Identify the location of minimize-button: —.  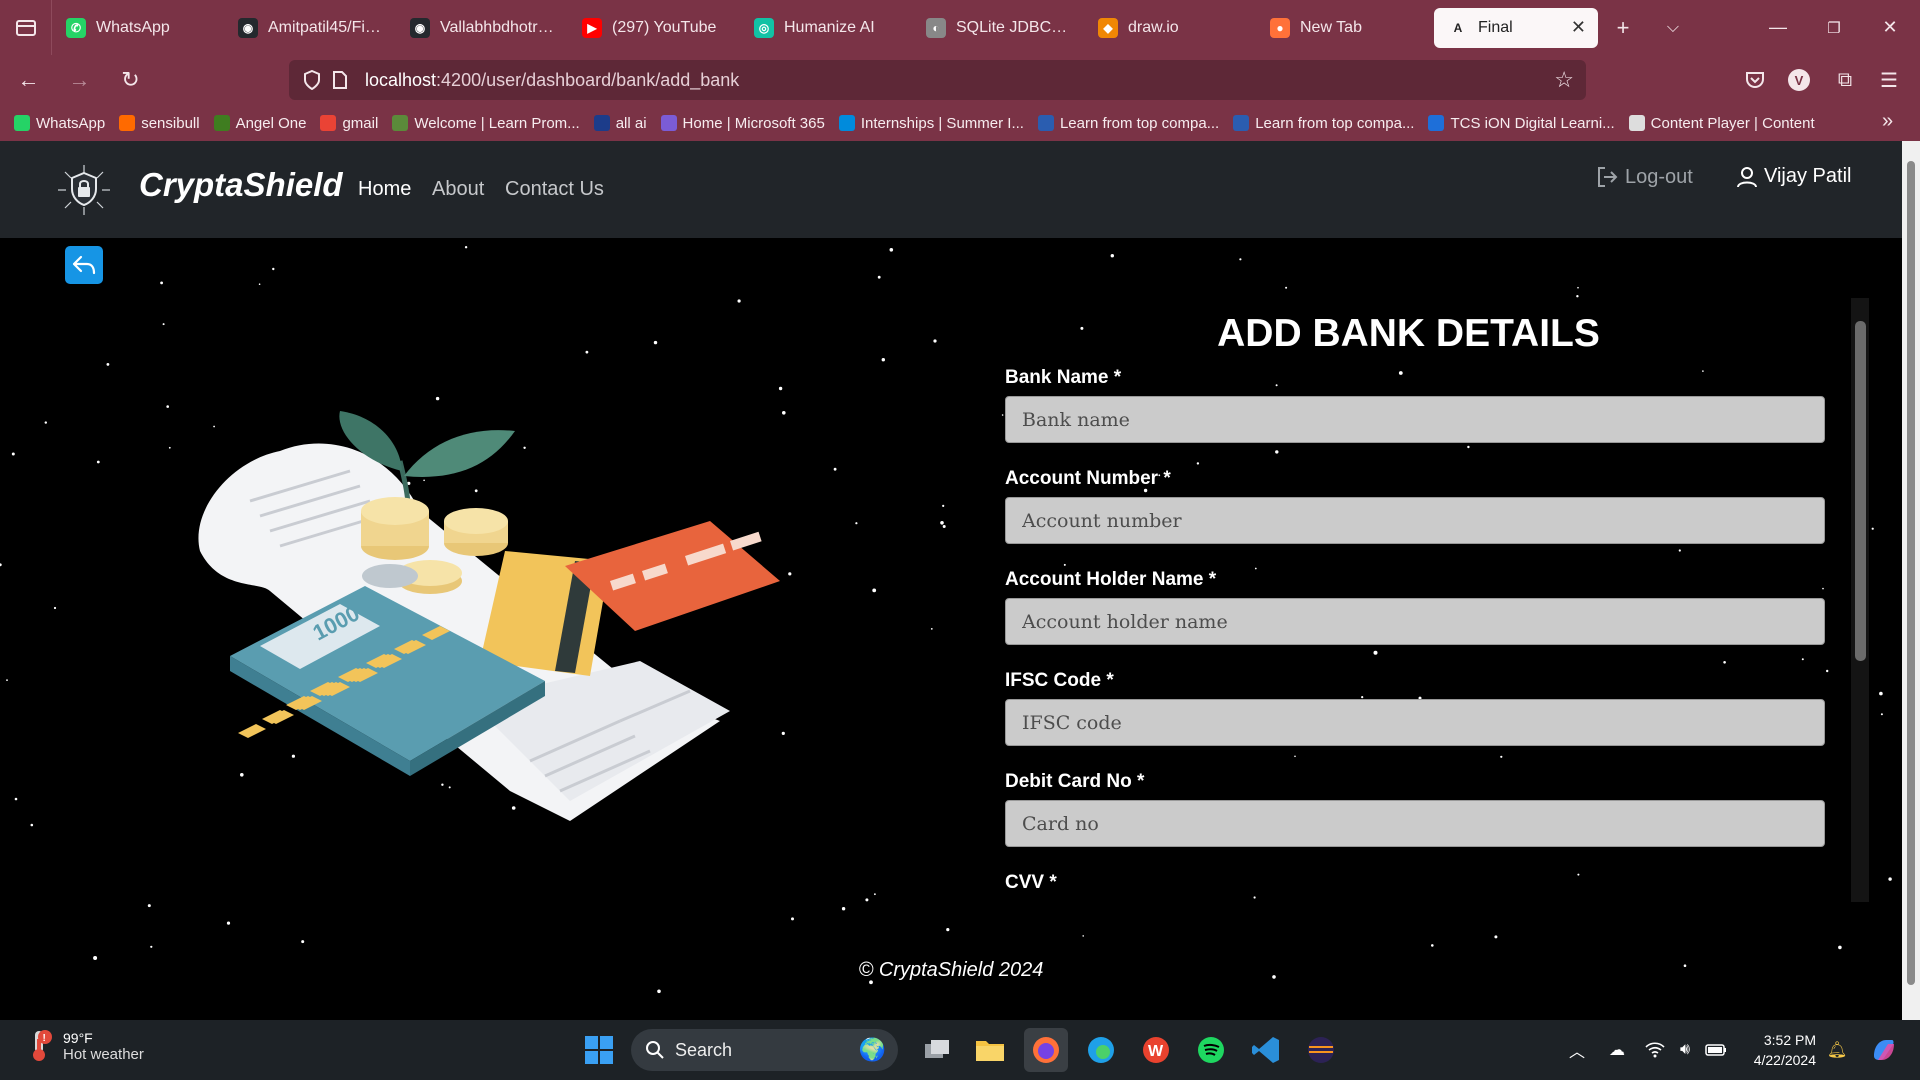
(1778, 27).